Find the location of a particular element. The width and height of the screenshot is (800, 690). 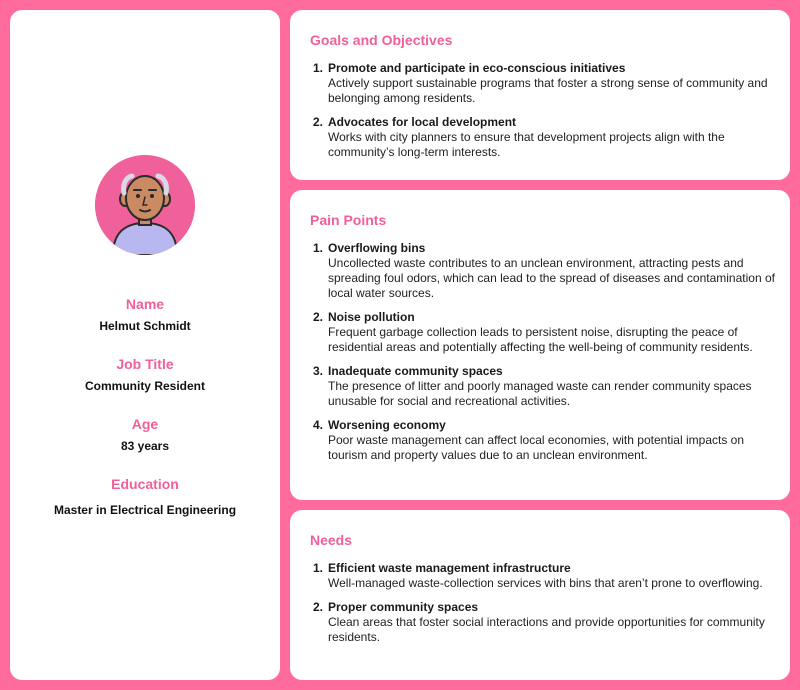

education-label: Education is located at coordinates (145, 484).